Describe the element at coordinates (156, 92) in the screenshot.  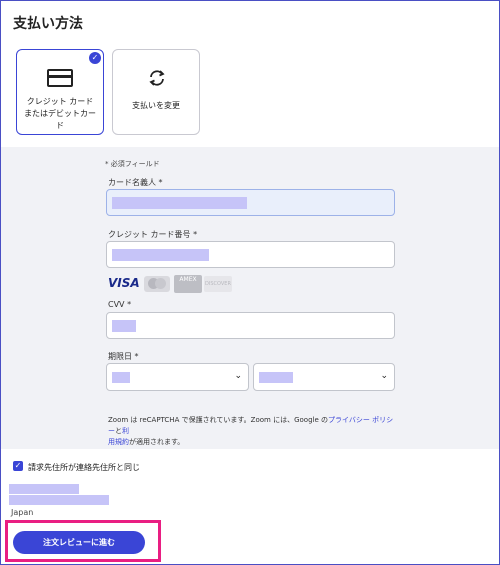
I see `method-change-payment: 支払いを変更` at that location.